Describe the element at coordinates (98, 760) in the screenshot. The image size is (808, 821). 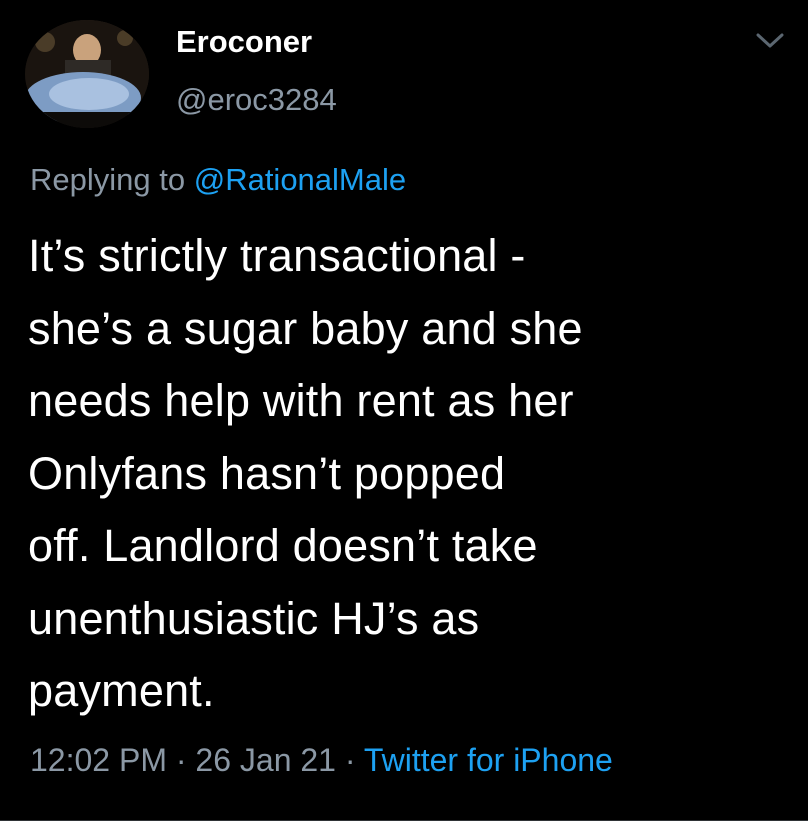
I see `tweet-time: 12:02 PM` at that location.